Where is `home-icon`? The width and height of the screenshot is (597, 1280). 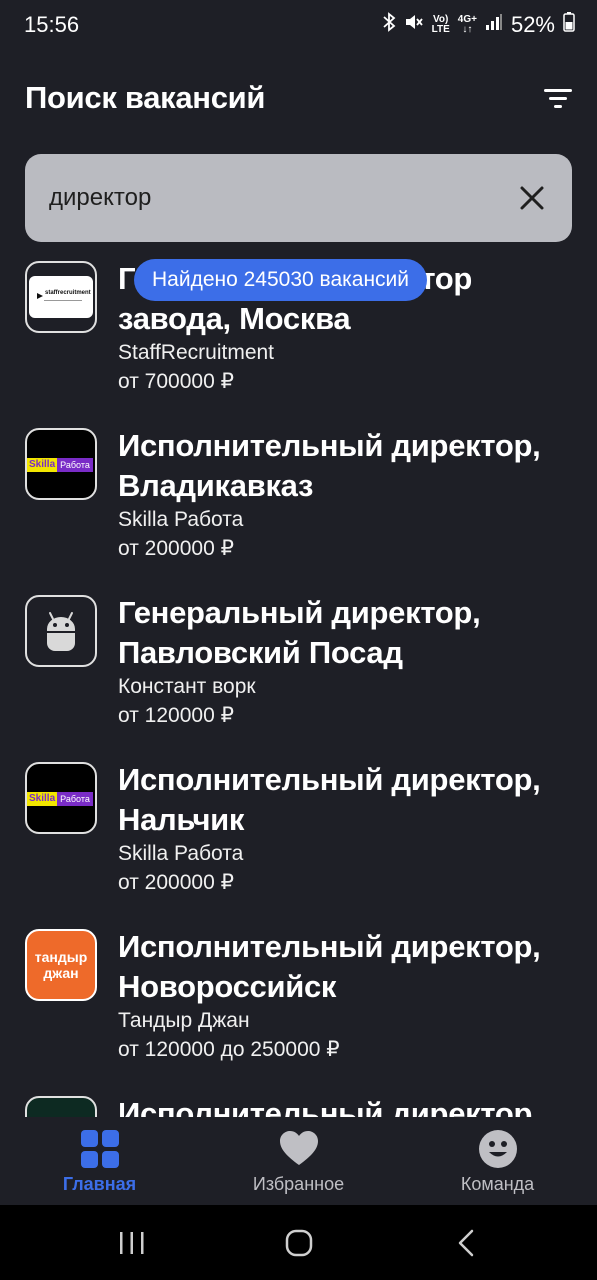 home-icon is located at coordinates (299, 1243).